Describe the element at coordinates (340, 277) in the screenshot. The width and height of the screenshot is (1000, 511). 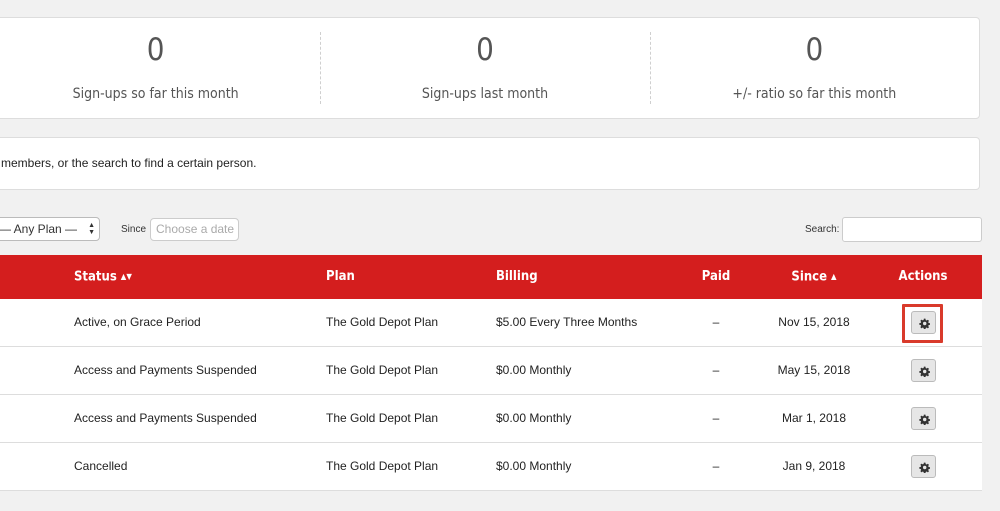
I see `header-plan: Plan` at that location.